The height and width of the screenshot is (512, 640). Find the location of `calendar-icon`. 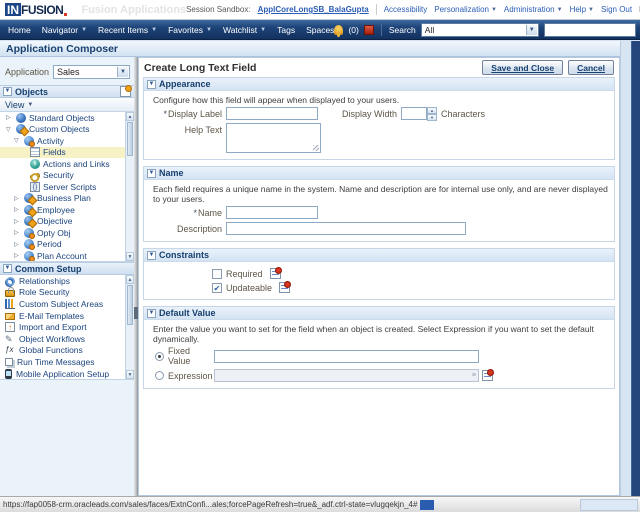

calendar-icon is located at coordinates (368, 29).